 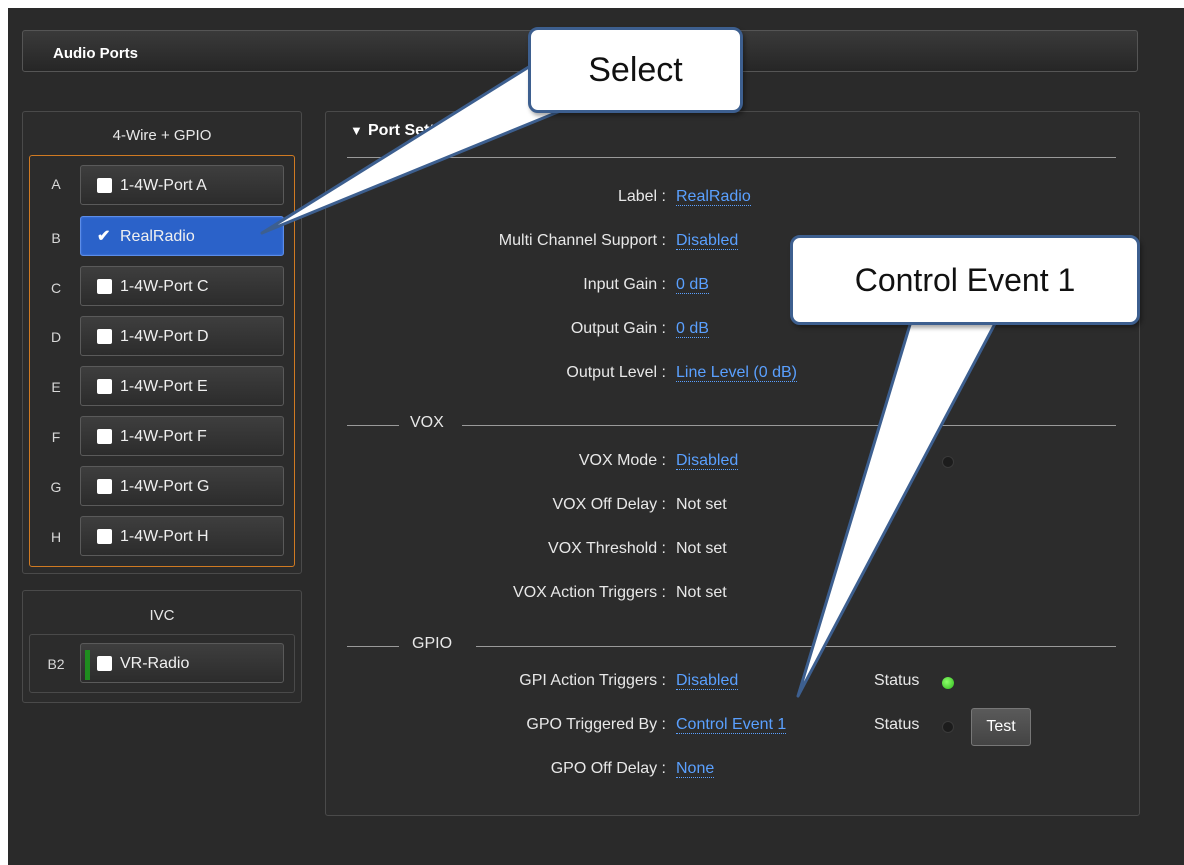 I want to click on control-event-callout: Control Event 1, so click(x=965, y=280).